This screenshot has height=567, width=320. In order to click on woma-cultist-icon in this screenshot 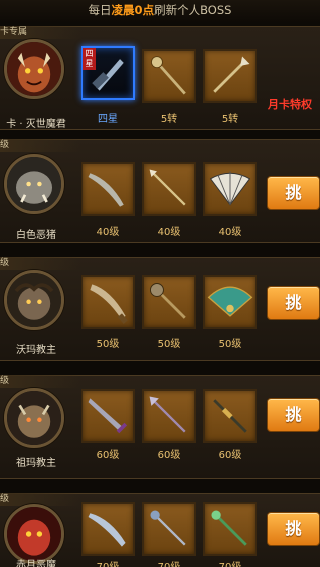, I will do `click(34, 300)`.